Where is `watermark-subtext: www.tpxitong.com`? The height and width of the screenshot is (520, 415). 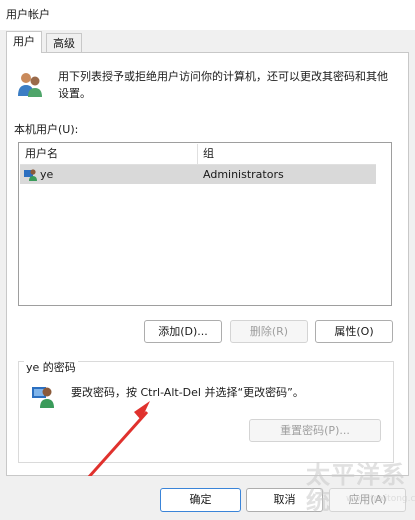 watermark-subtext: www.tpxitong.com is located at coordinates (380, 499).